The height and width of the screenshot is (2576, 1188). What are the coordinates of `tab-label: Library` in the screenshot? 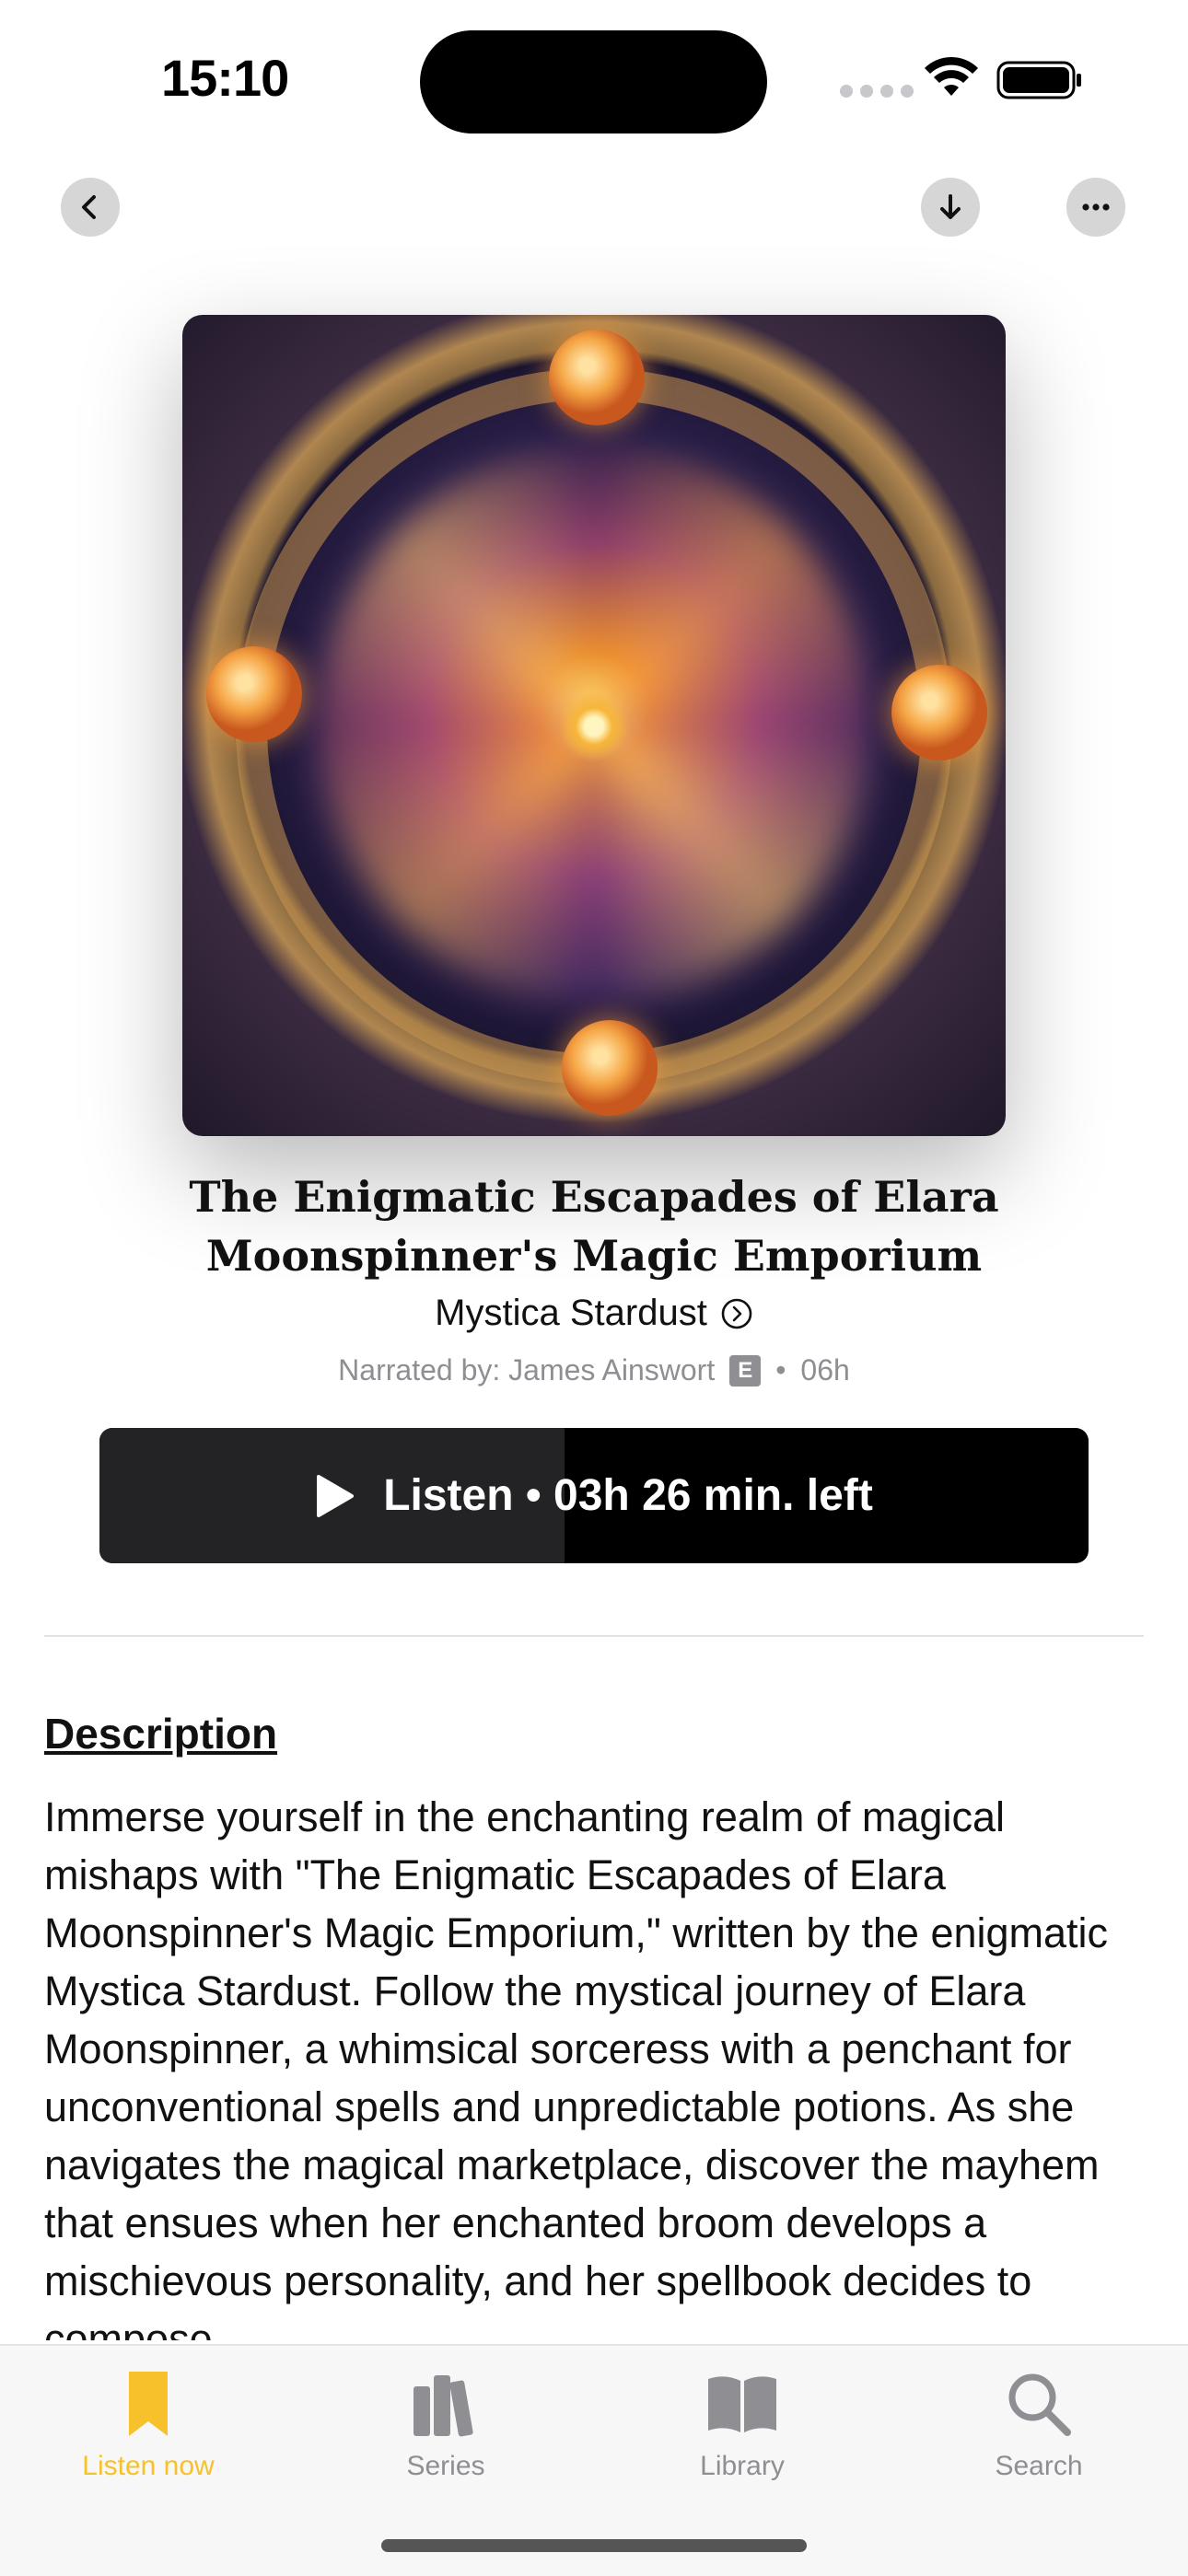 It's located at (742, 2466).